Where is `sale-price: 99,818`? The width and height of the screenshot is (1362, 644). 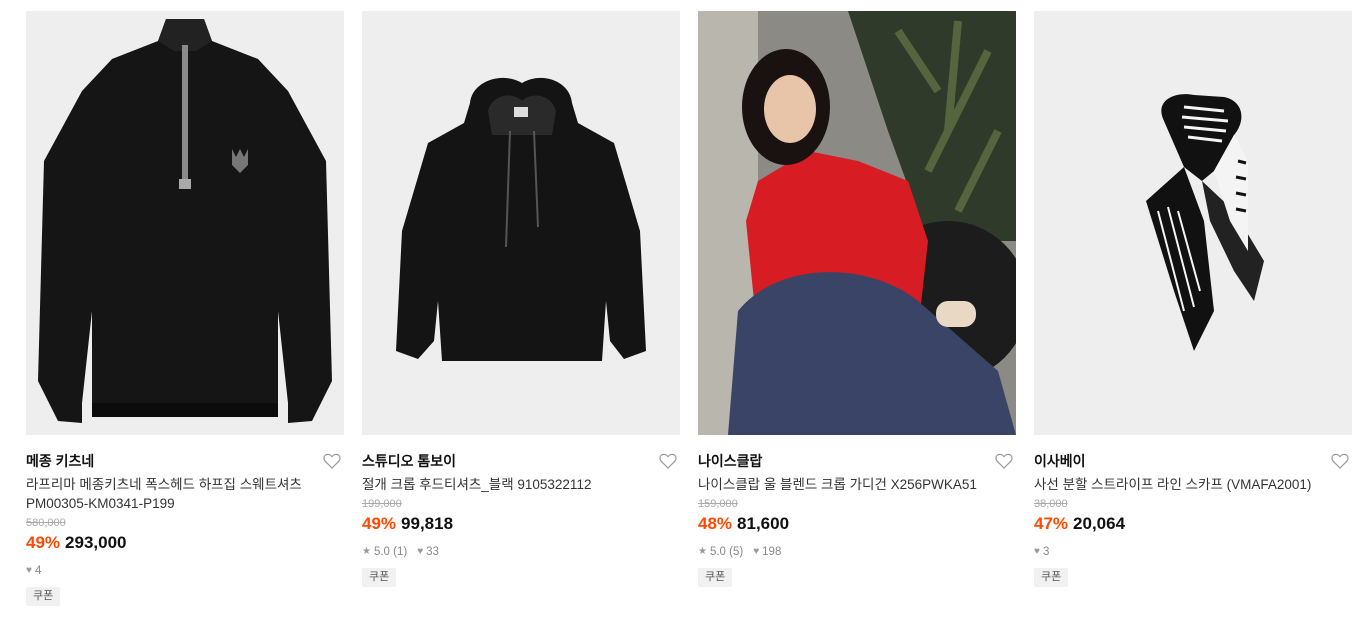 sale-price: 99,818 is located at coordinates (427, 523).